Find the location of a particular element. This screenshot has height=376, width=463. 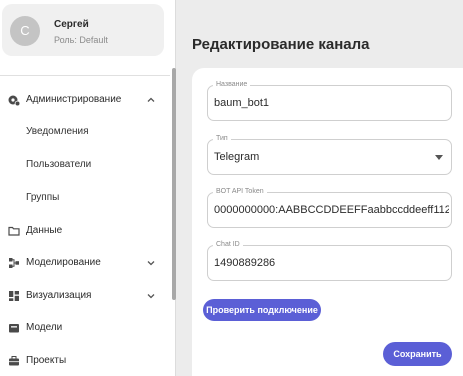

user-role: Роль: Default is located at coordinates (81, 40).